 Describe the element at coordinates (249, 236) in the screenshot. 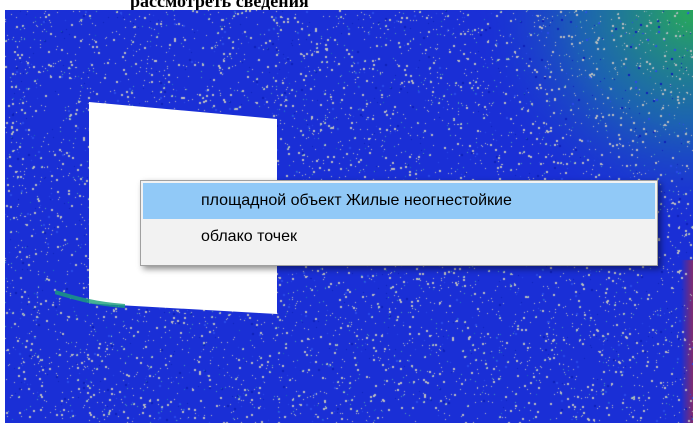

I see `menu-item-label: облако точек` at that location.